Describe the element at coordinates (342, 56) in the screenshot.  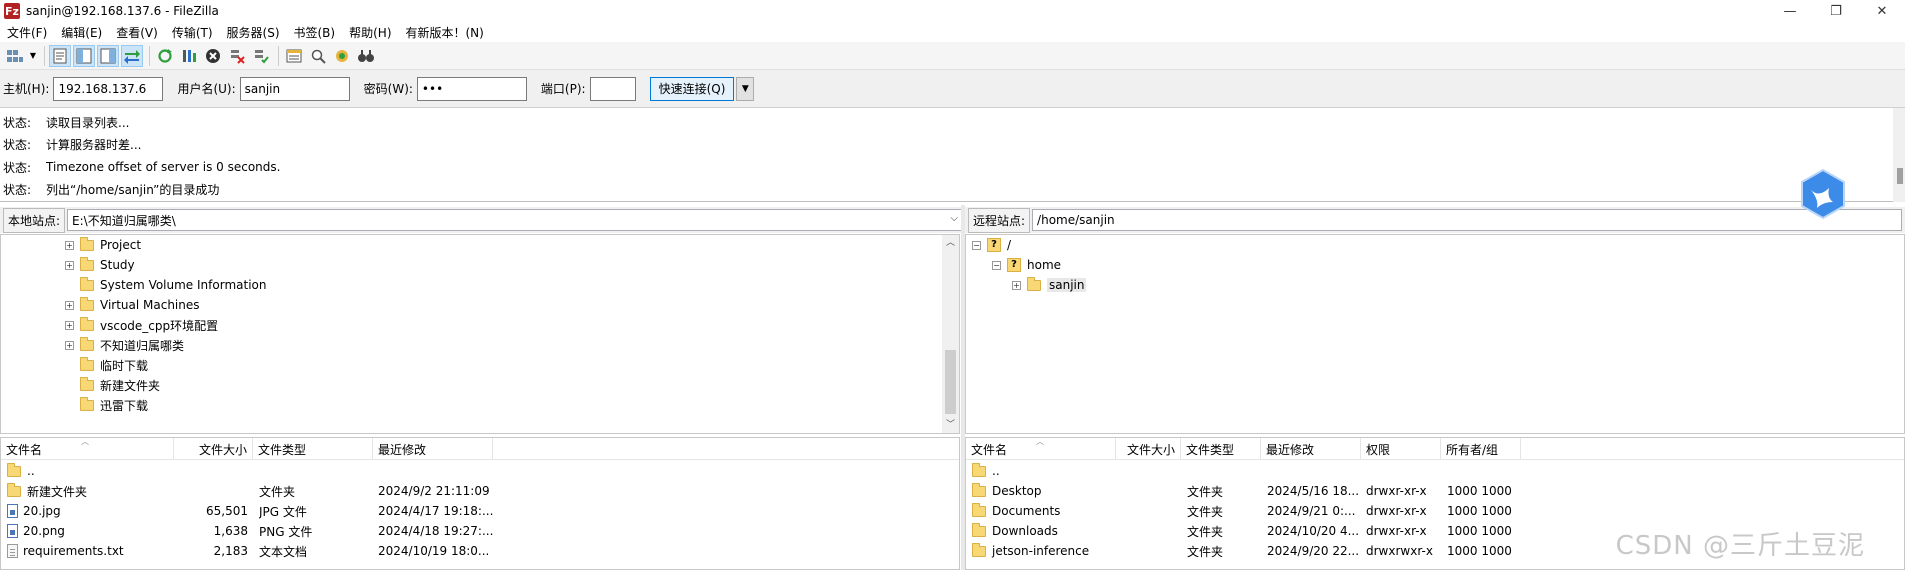
I see `sync-browse-icon` at that location.